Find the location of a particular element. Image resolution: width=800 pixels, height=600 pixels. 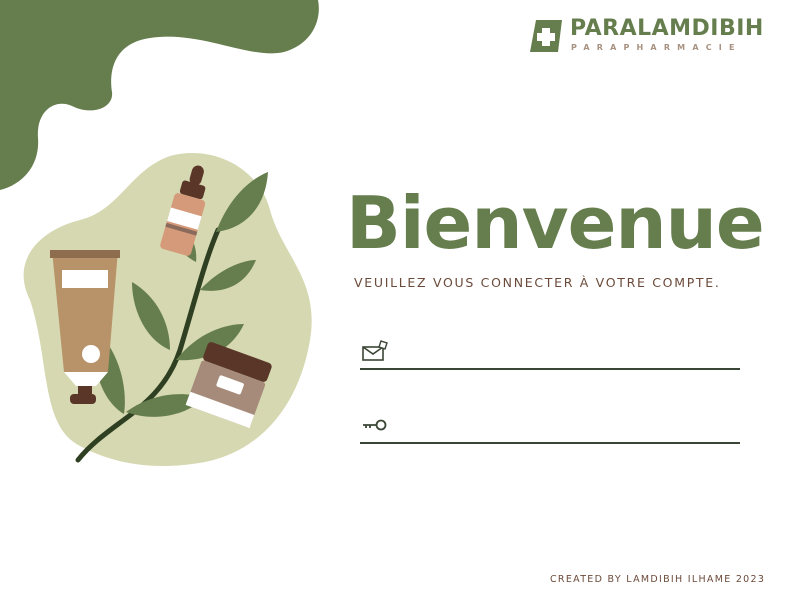

pharmacy-cross-icon is located at coordinates (546, 36).